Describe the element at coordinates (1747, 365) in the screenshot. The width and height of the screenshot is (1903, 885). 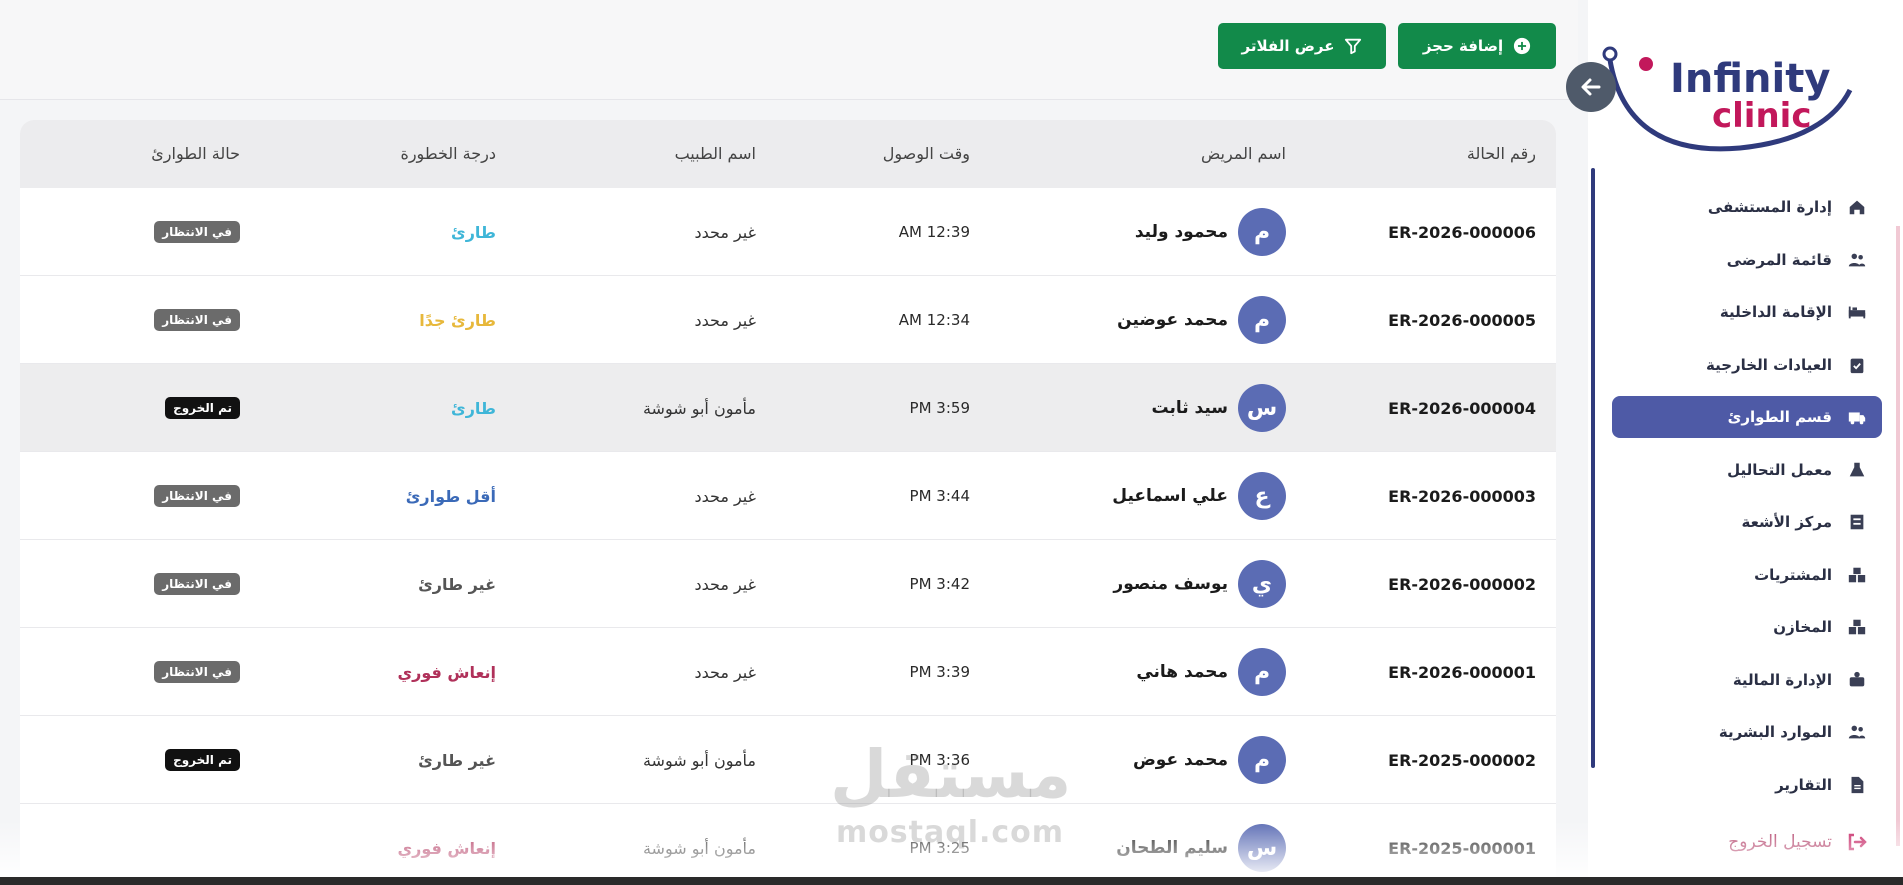
I see `sidebar-item-3: العيادات الخارجية` at that location.